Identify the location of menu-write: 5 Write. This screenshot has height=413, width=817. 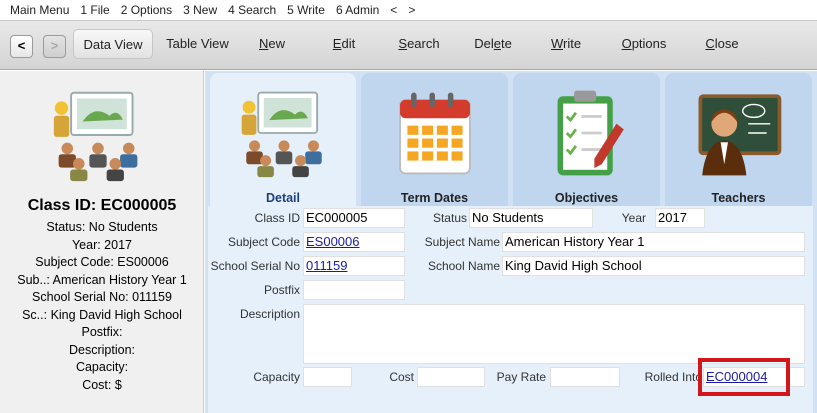
(306, 10).